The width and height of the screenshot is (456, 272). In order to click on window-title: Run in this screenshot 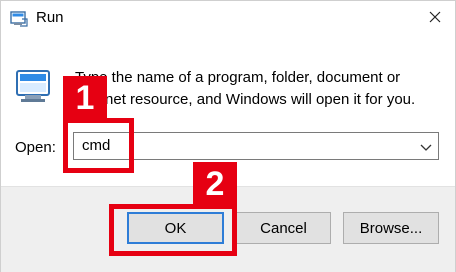, I will do `click(50, 17)`.